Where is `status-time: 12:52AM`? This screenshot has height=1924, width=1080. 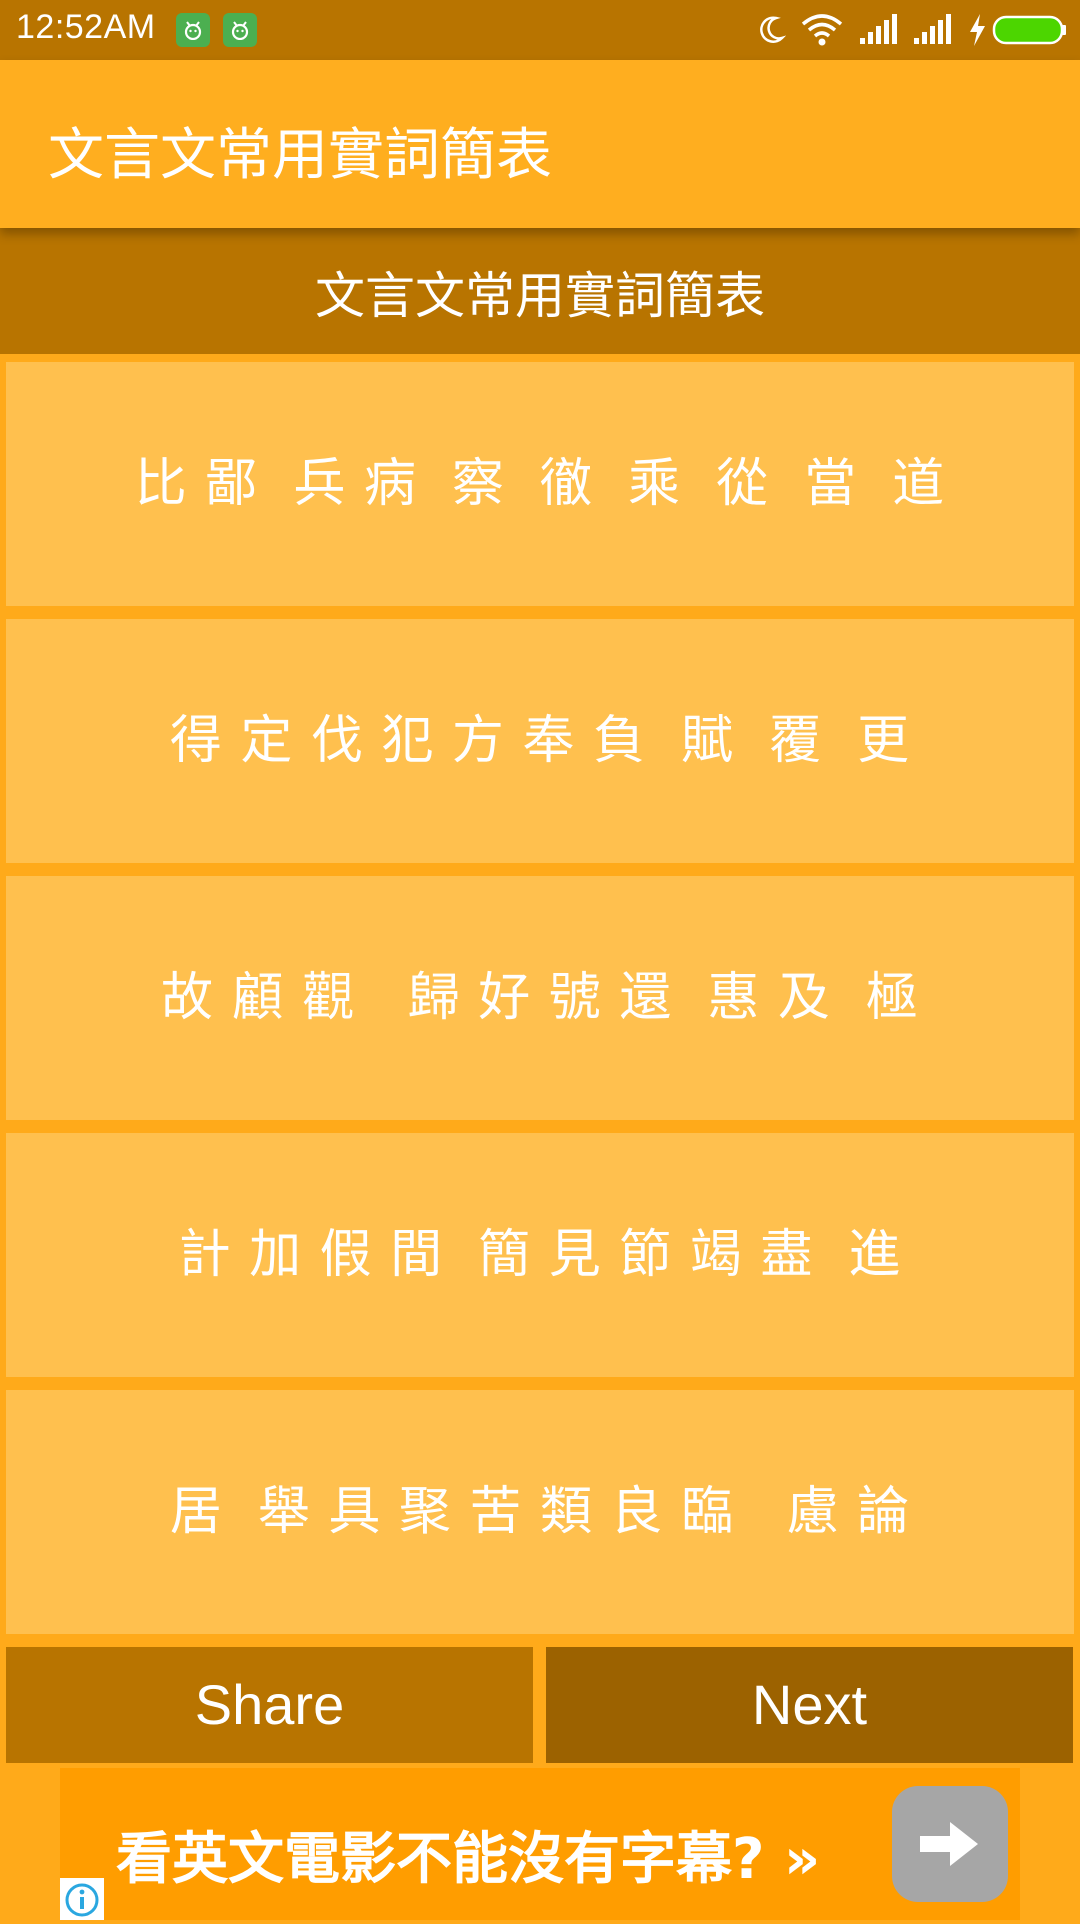 status-time: 12:52AM is located at coordinates (86, 27).